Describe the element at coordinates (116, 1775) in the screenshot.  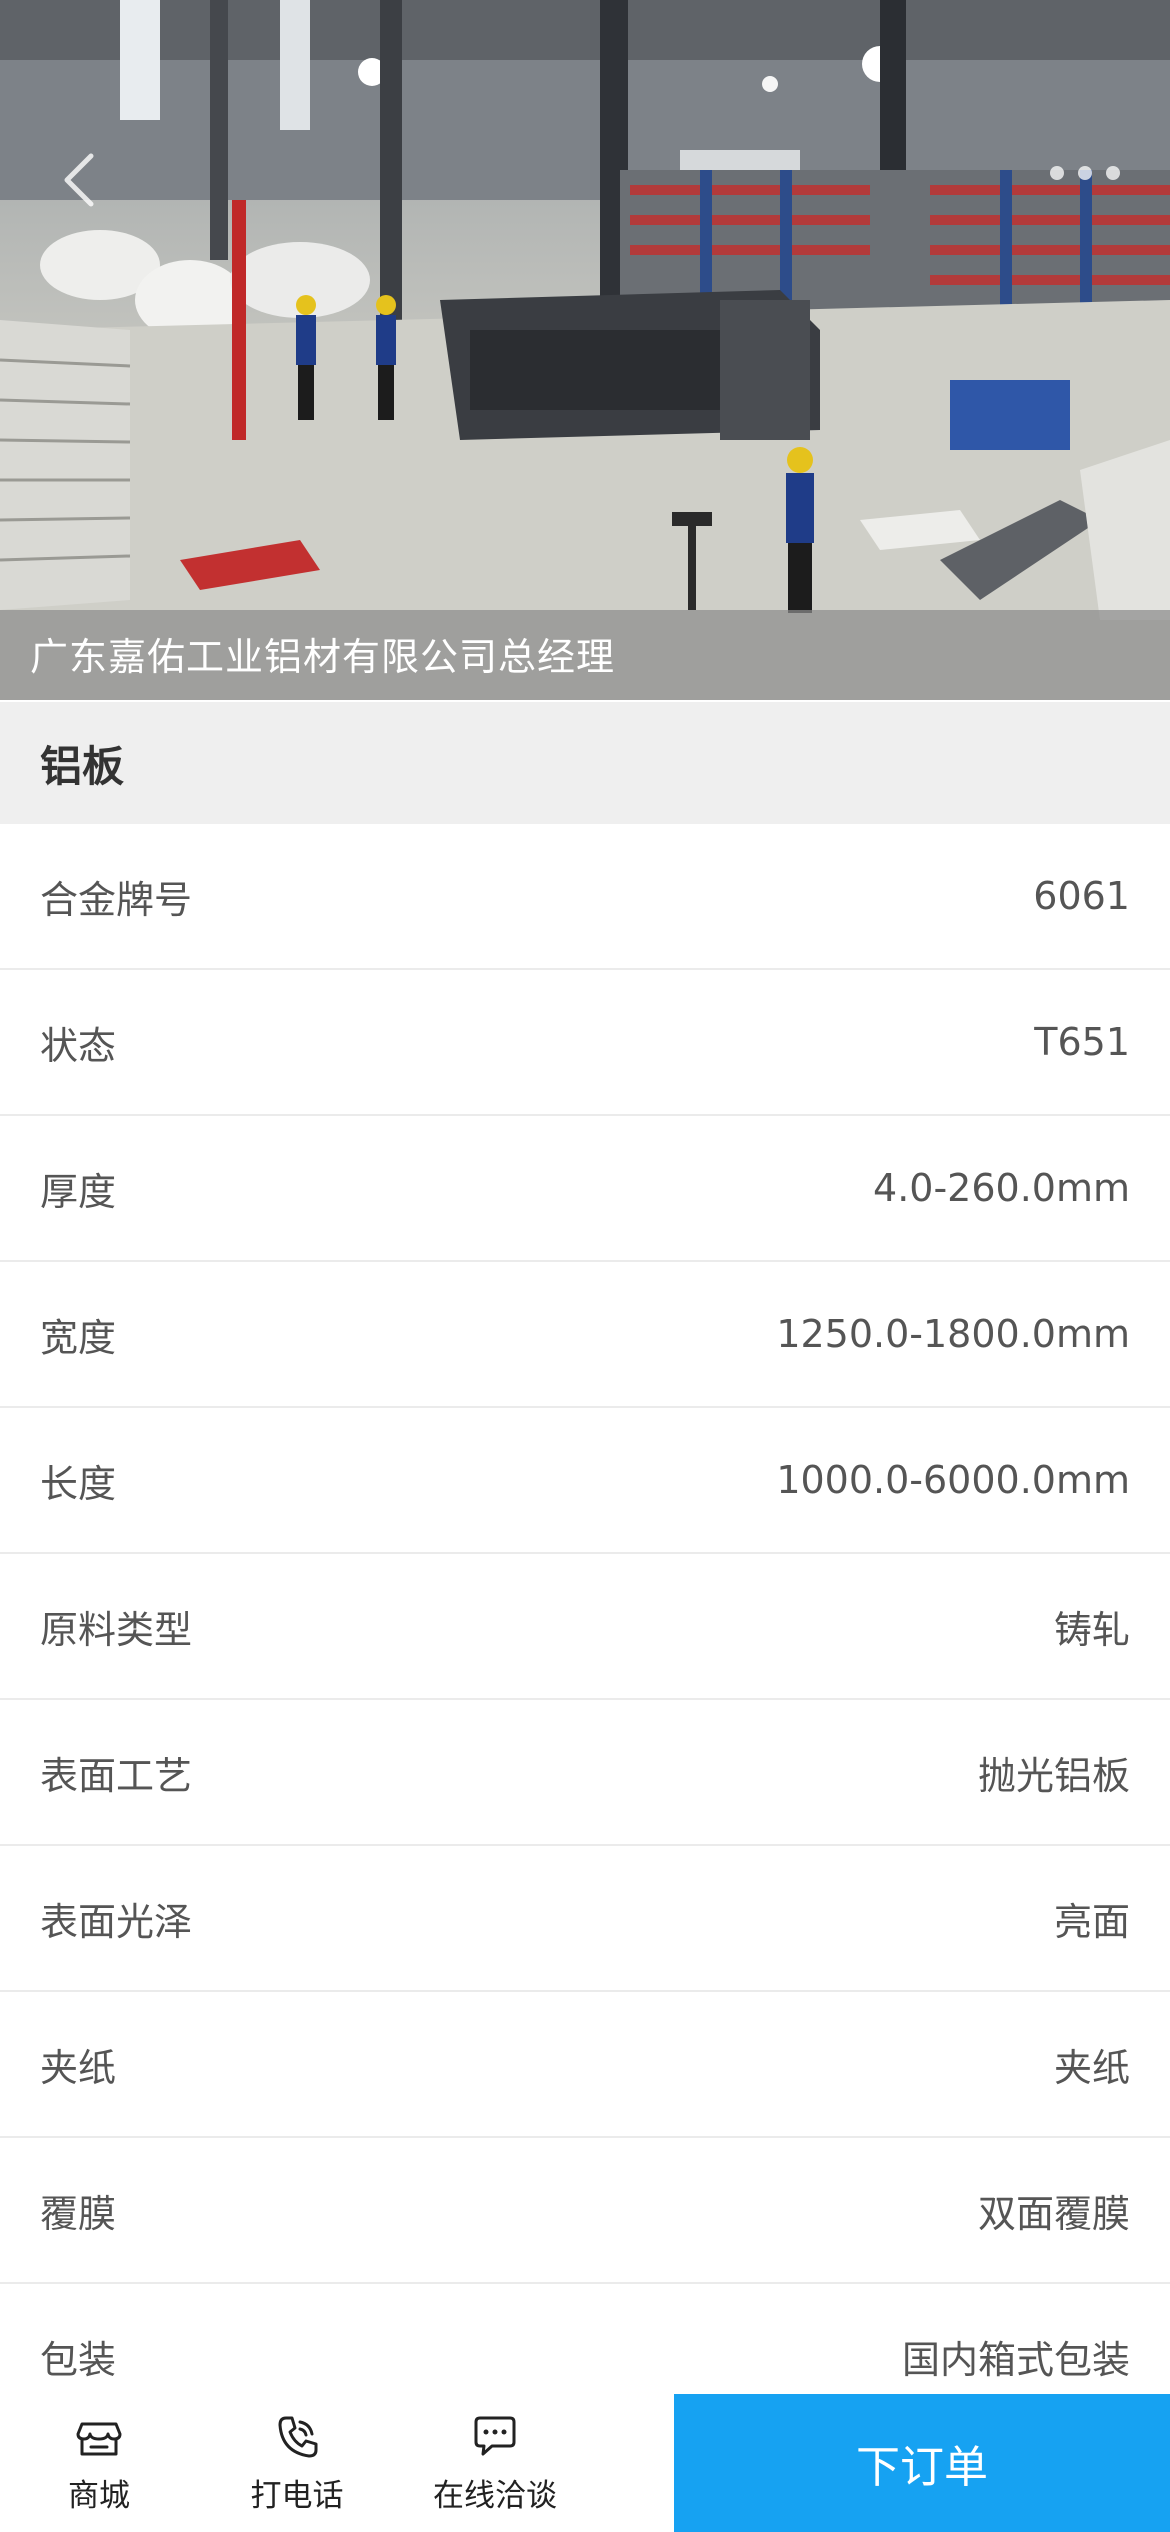
I see `spec-label: 表面工艺` at that location.